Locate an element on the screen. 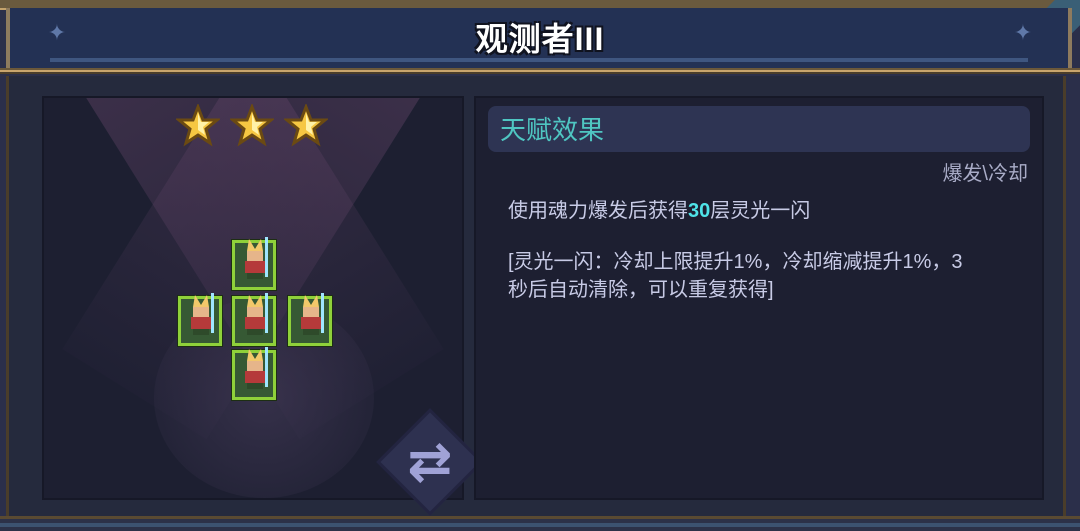 The image size is (1080, 531). talent-header: 天赋效果 is located at coordinates (552, 130).